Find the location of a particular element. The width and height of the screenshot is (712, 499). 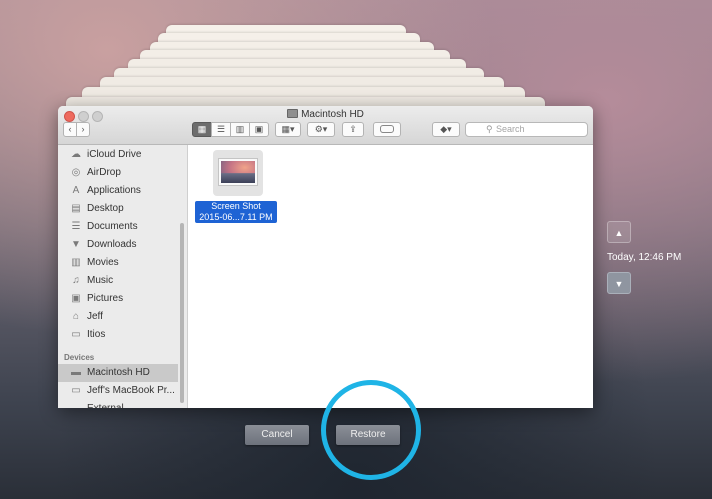

forward-button: › is located at coordinates (83, 129).